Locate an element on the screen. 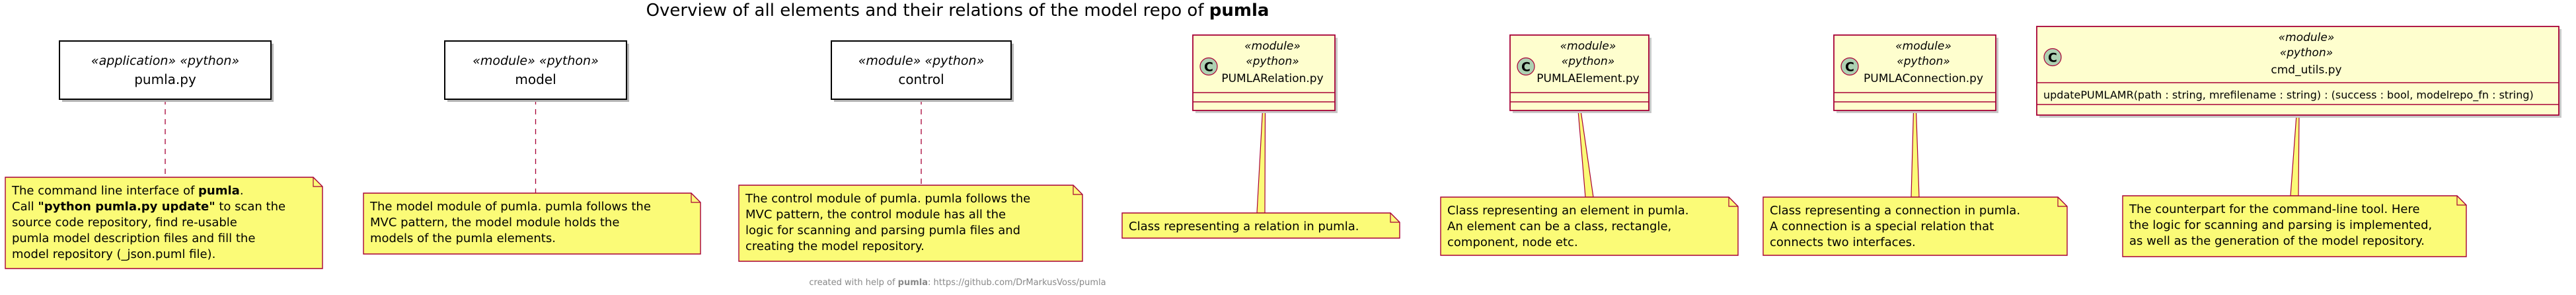  note-line: connects two interfaces. is located at coordinates (1843, 242).